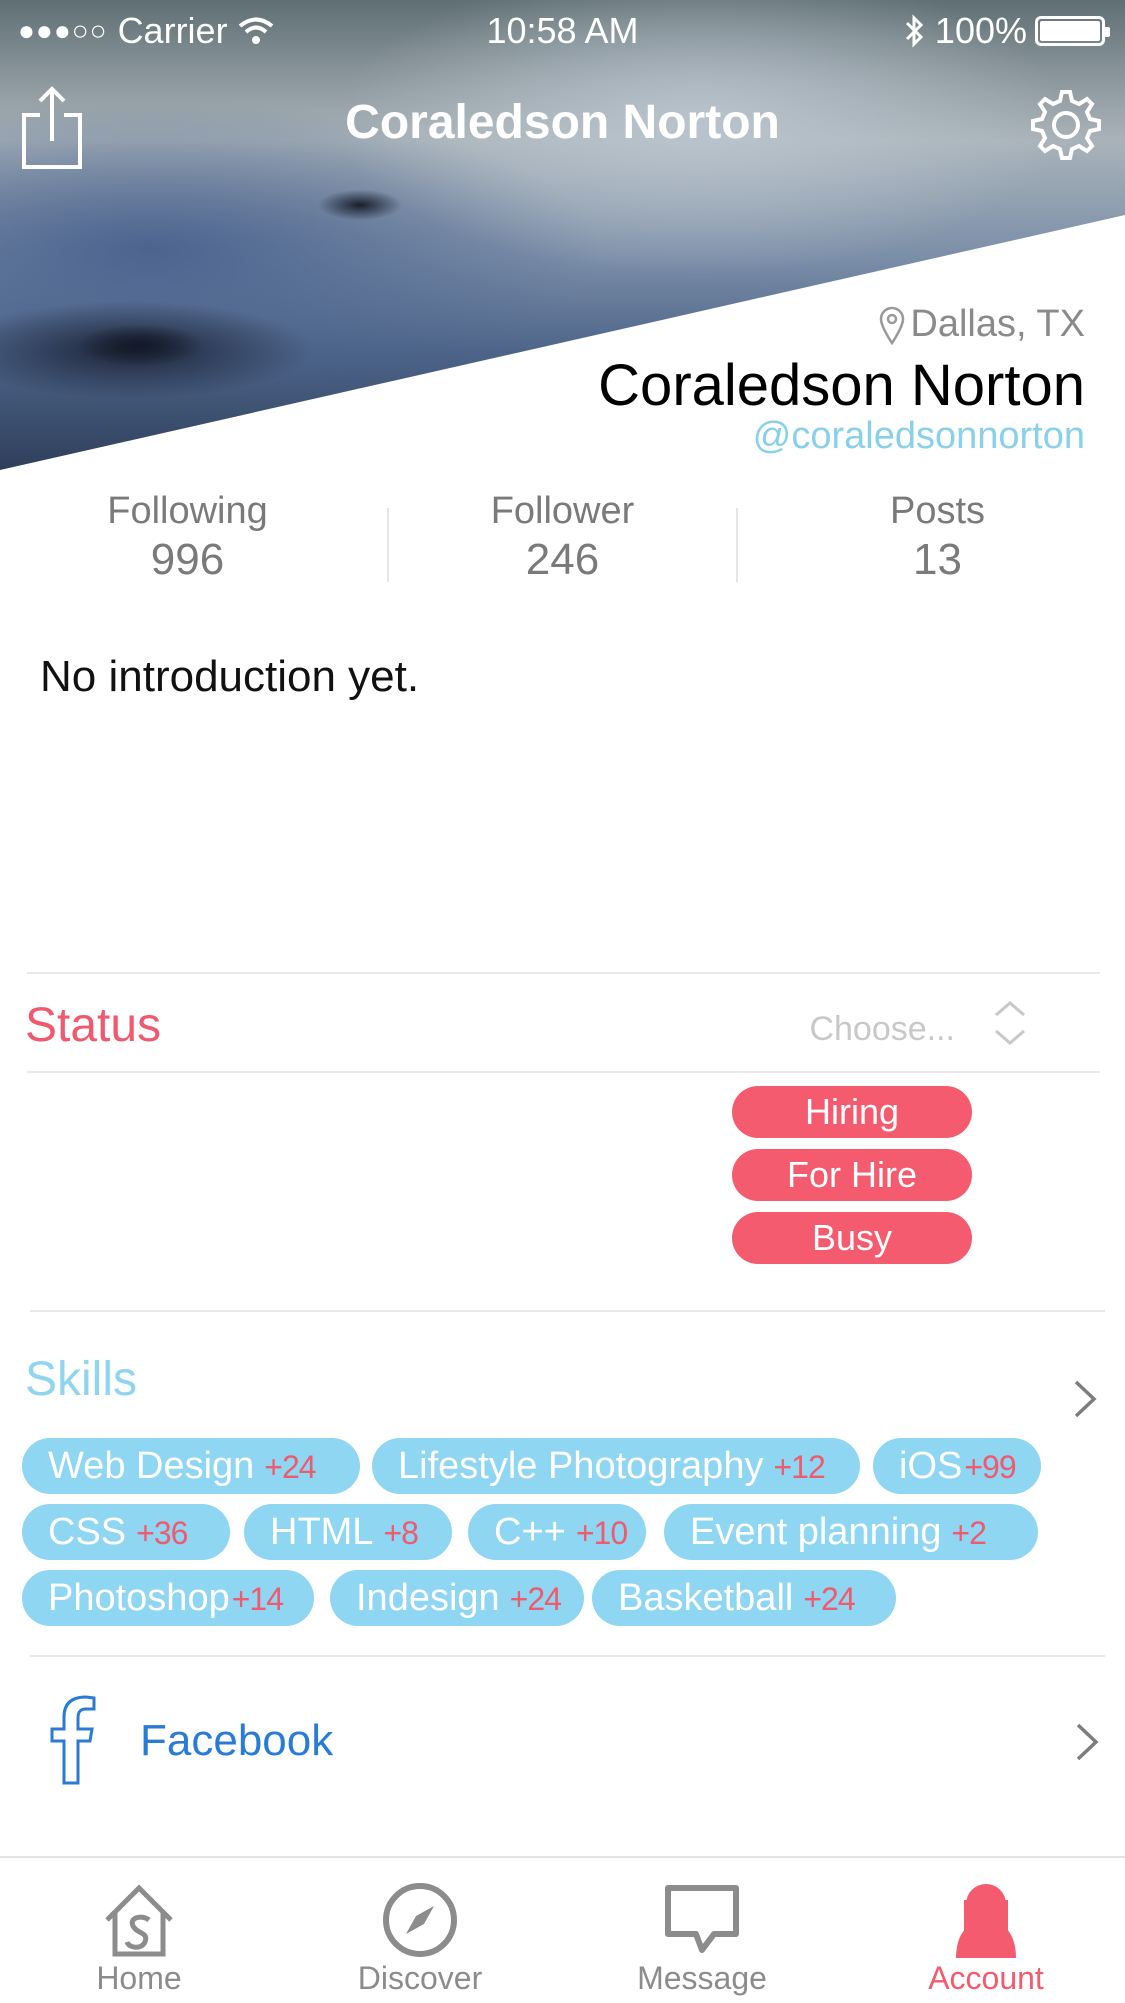  Describe the element at coordinates (81, 1379) in the screenshot. I see `skills-title: Skills` at that location.